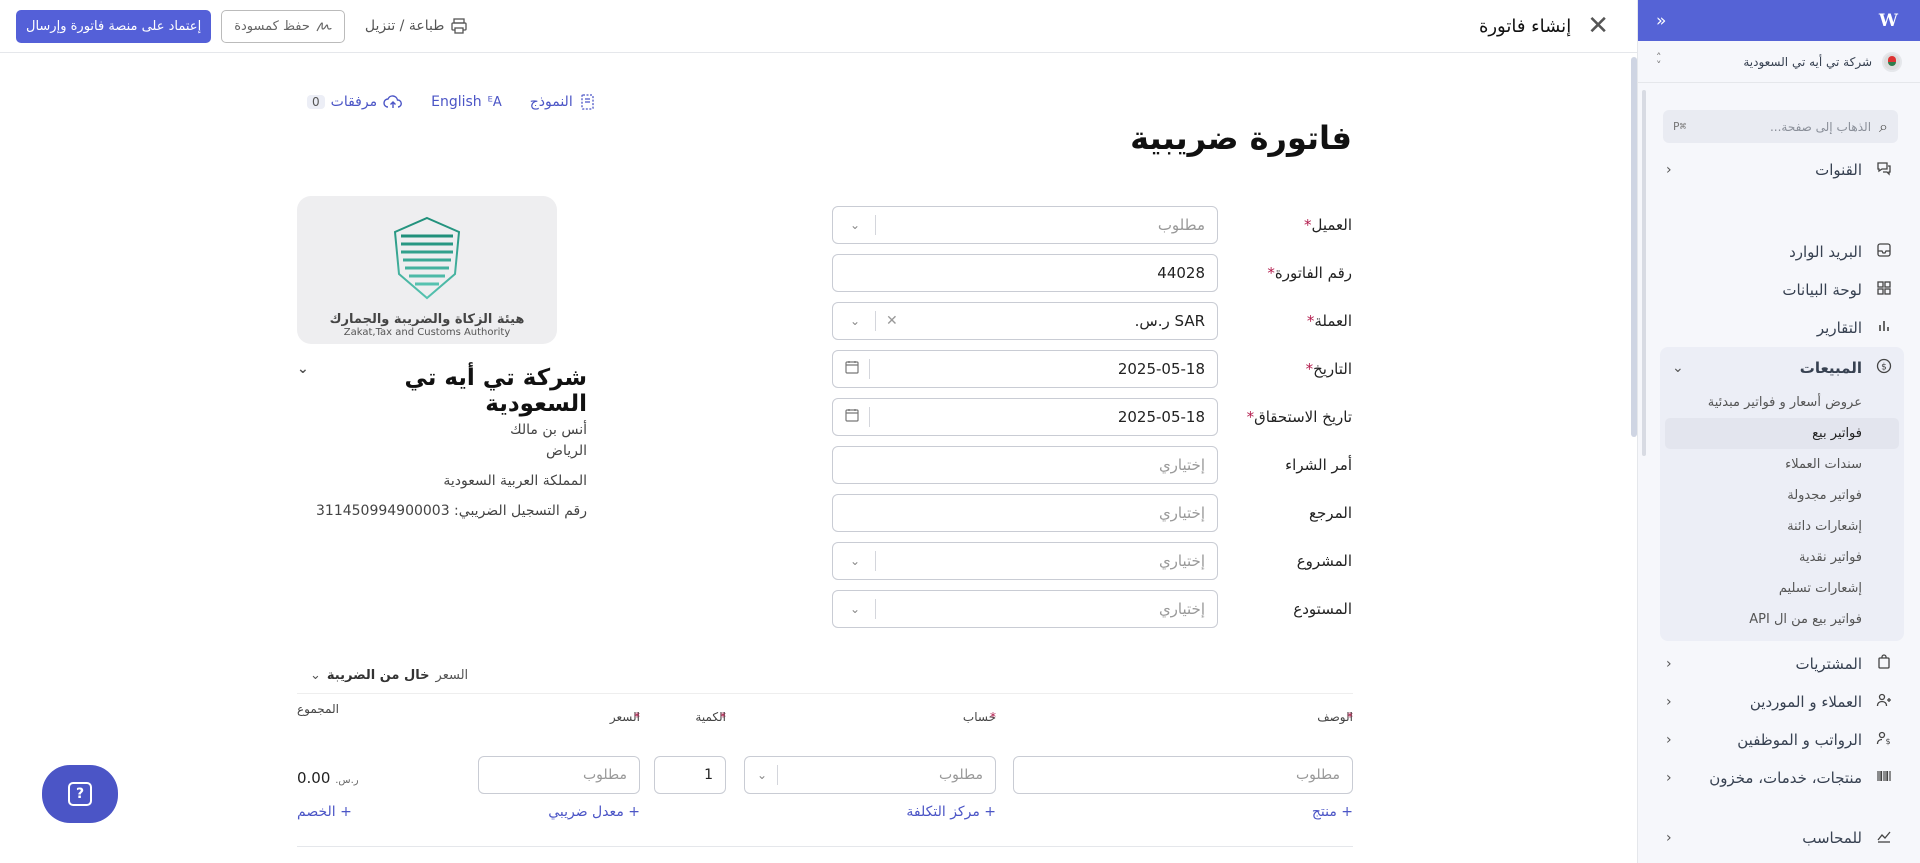 The width and height of the screenshot is (1920, 863). I want to click on sidebar-item-inbox: البريد الوارد, so click(1779, 252).